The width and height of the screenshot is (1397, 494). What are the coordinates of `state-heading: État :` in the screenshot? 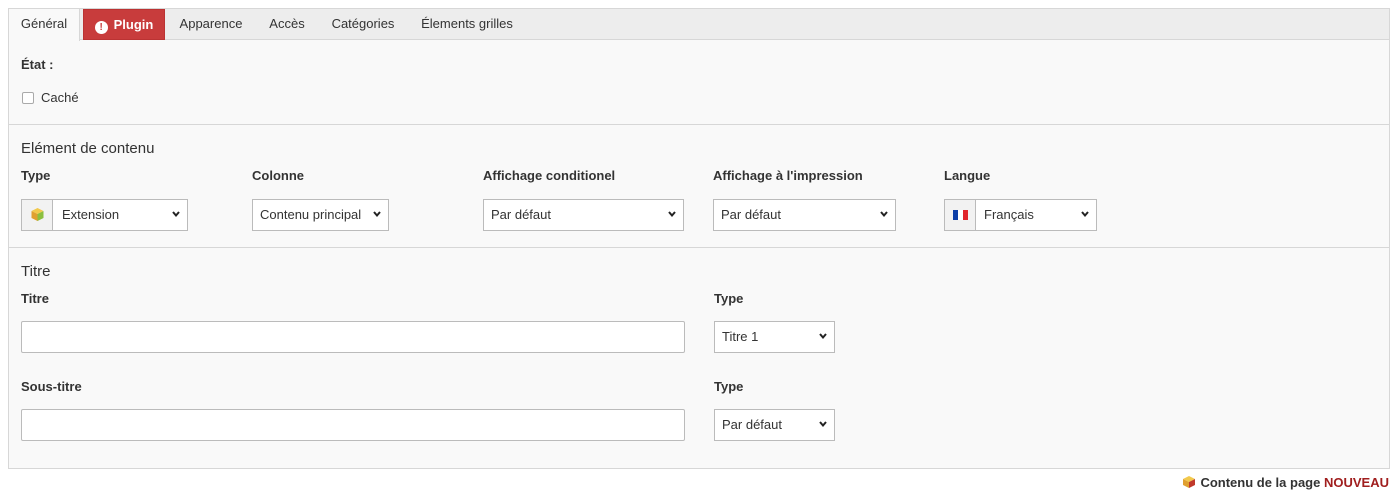 It's located at (37, 64).